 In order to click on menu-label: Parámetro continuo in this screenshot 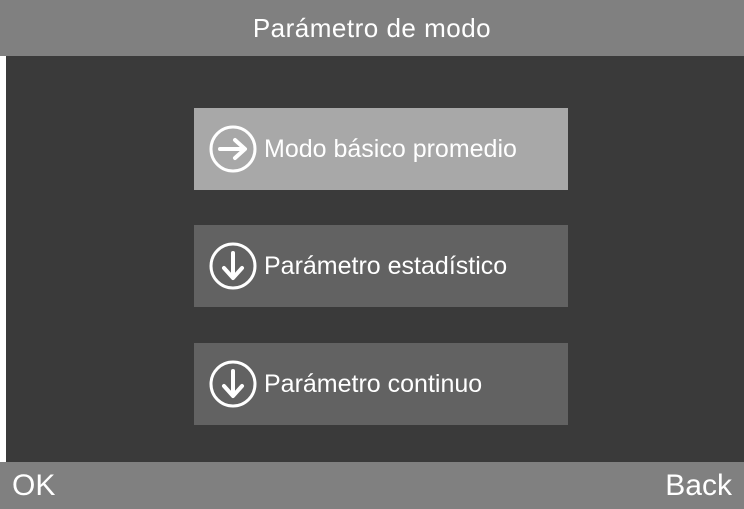, I will do `click(373, 383)`.